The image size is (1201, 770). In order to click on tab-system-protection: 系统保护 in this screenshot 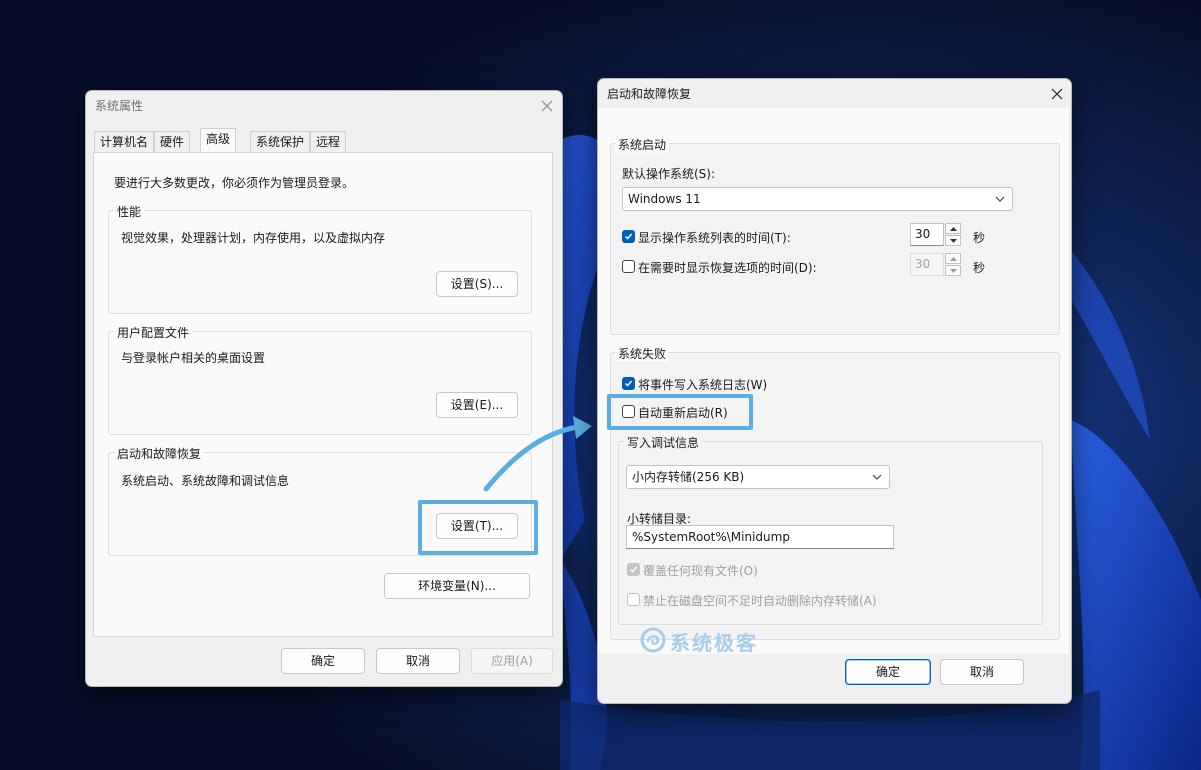, I will do `click(280, 142)`.